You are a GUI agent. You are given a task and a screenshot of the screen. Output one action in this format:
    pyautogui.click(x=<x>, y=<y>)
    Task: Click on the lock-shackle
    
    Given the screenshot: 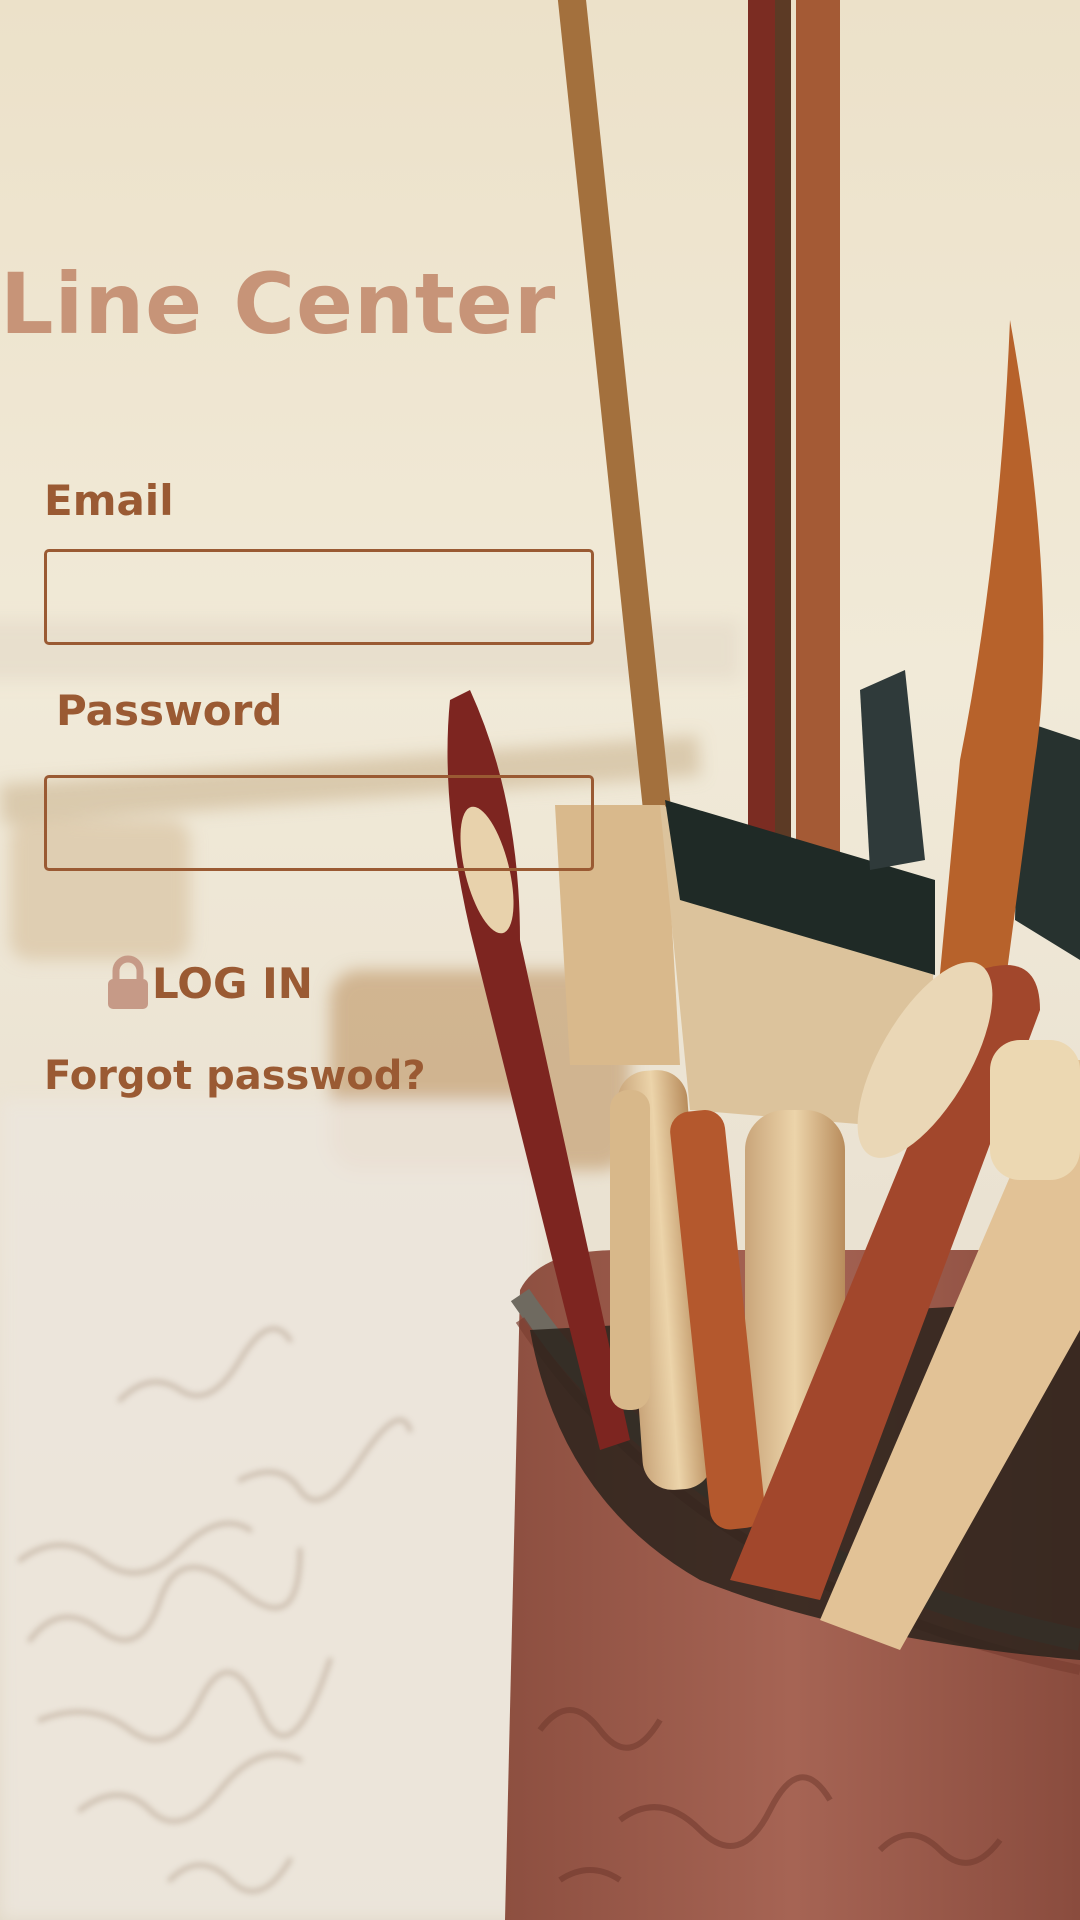 What is the action you would take?
    pyautogui.click(x=128, y=967)
    